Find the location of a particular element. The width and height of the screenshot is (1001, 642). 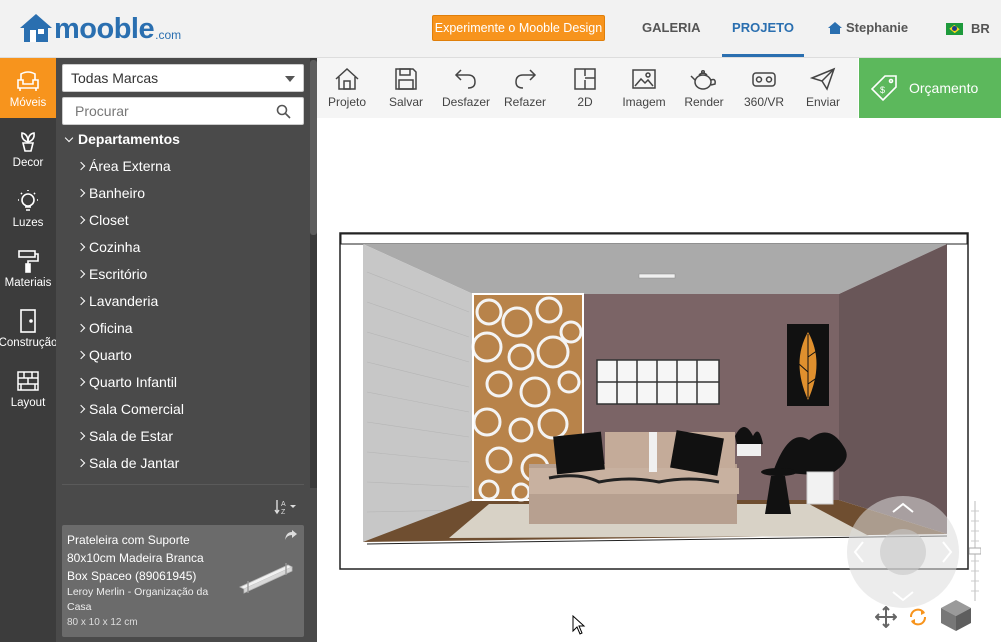

orbit-center is located at coordinates (903, 552).